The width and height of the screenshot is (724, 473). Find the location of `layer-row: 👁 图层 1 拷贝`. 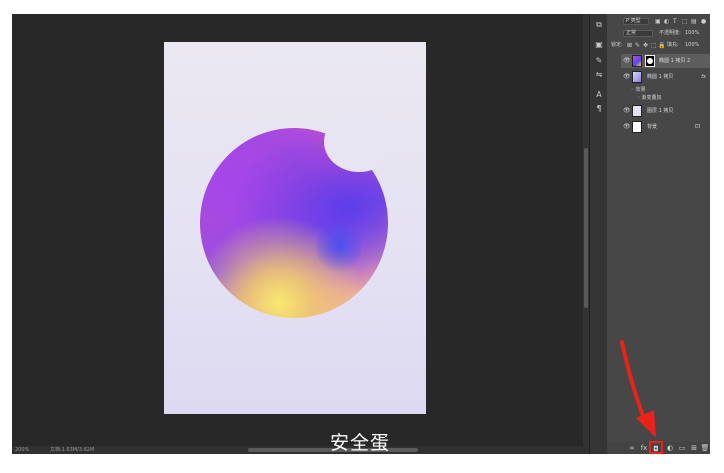

layer-row: 👁 图层 1 拷贝 is located at coordinates (665, 111).